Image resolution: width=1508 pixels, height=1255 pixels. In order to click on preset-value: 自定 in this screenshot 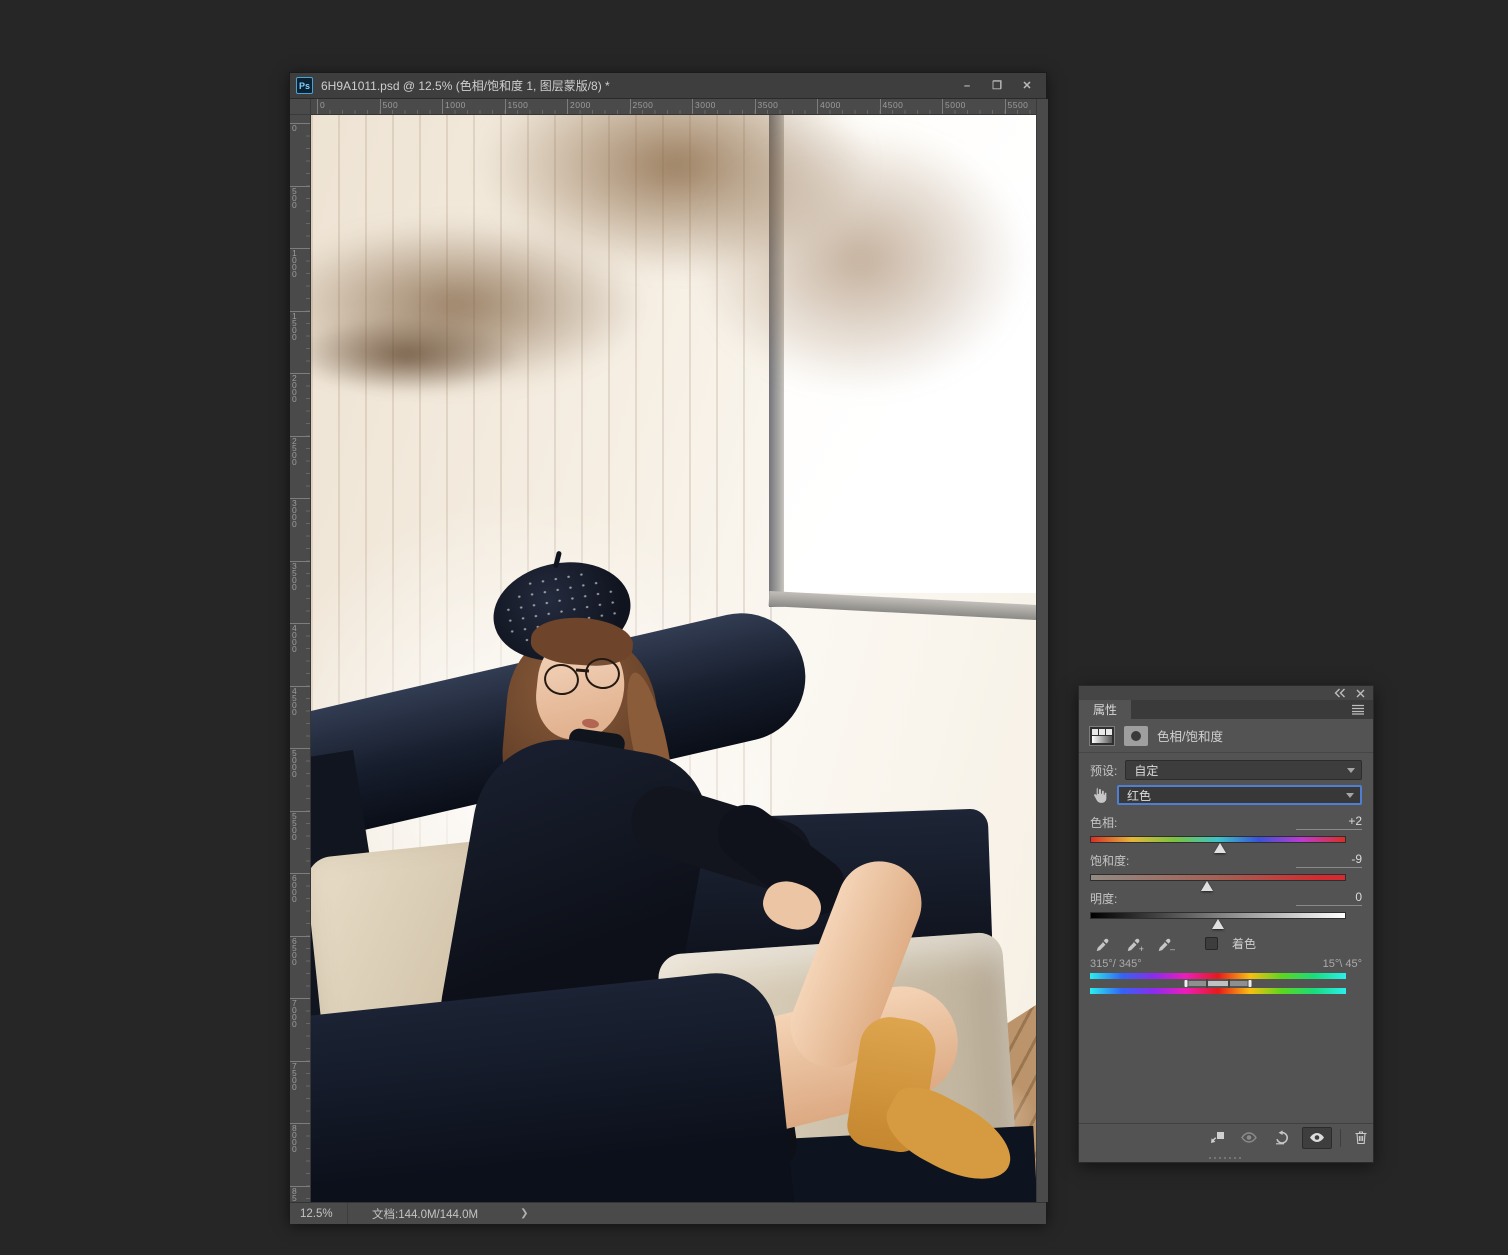, I will do `click(1146, 770)`.